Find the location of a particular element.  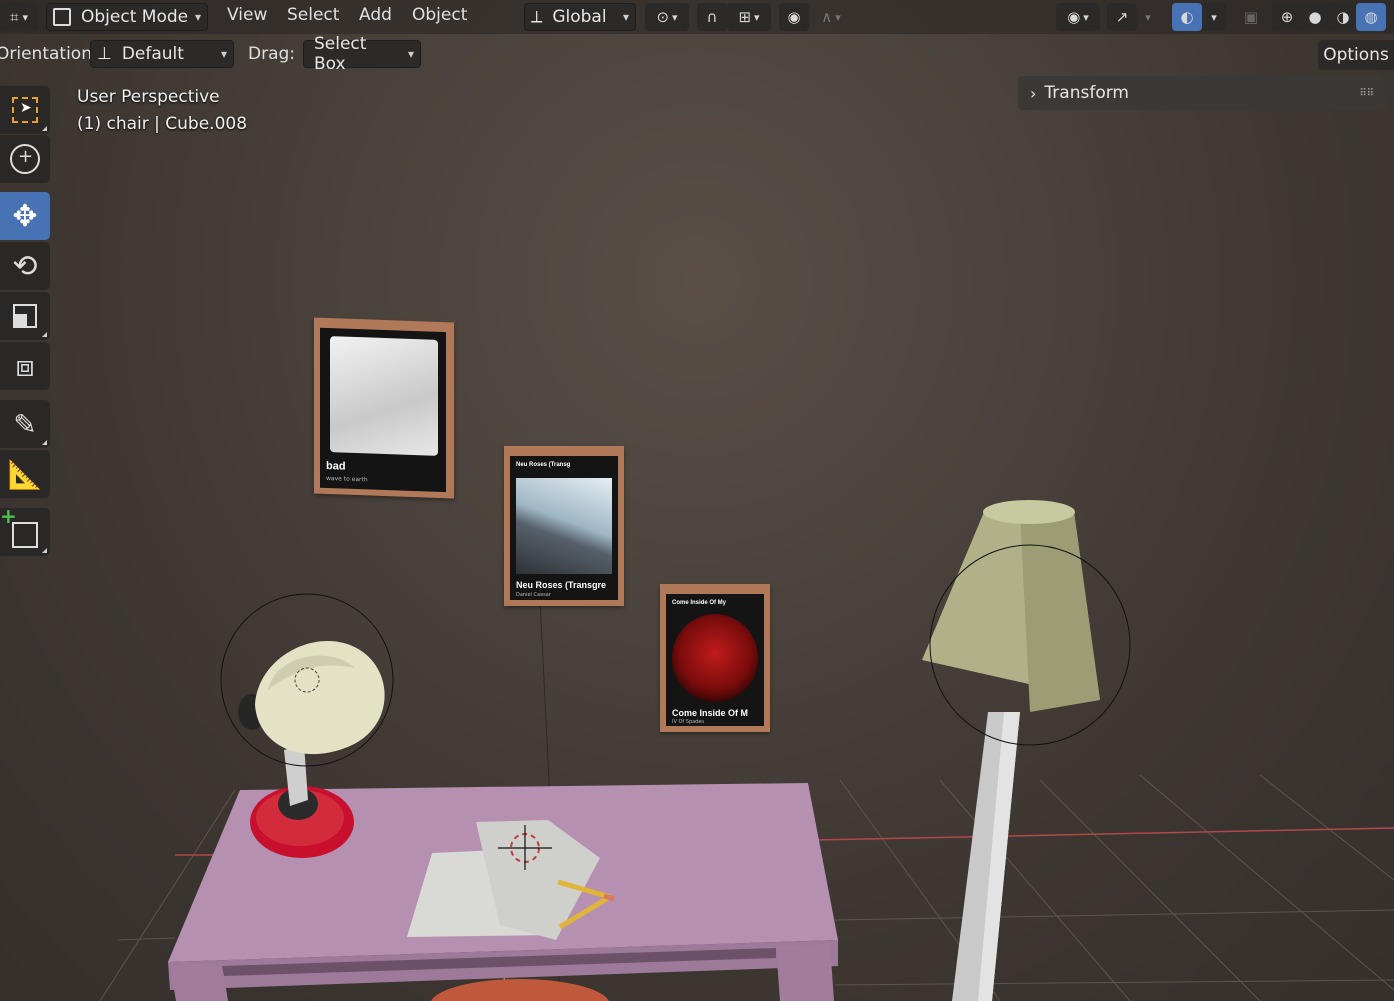

falloff-button: ∧ ▾ is located at coordinates (831, 17).